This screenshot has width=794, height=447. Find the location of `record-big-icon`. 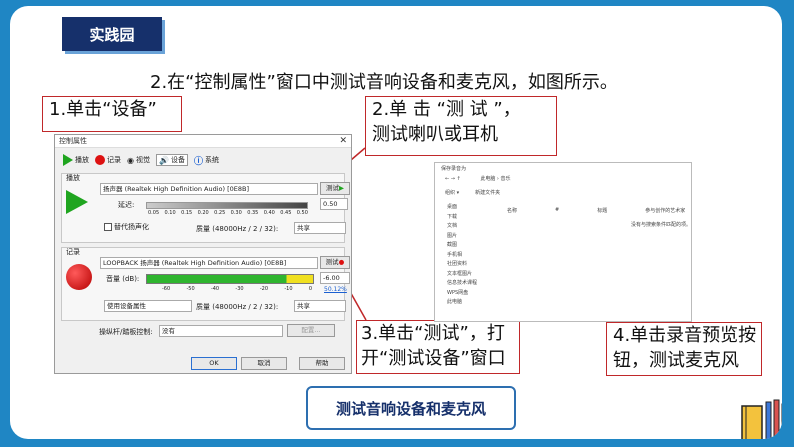

record-big-icon is located at coordinates (79, 277).